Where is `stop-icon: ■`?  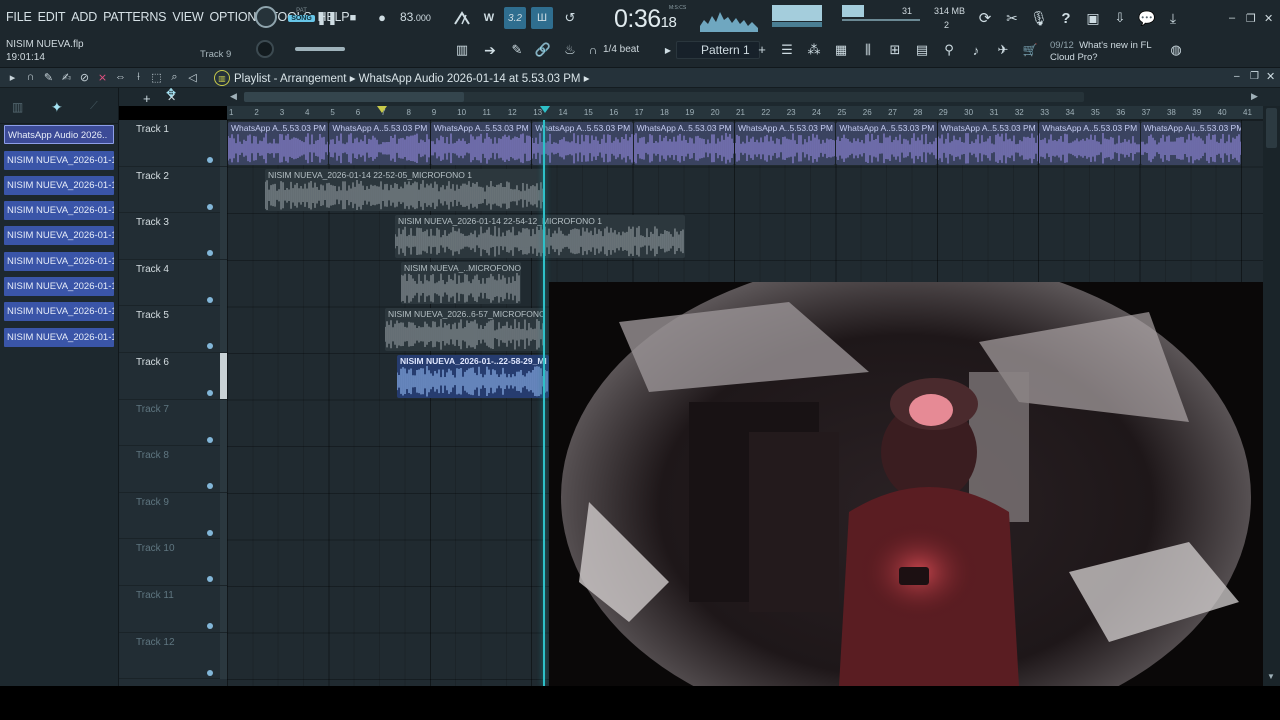
stop-icon: ■ is located at coordinates (353, 18).